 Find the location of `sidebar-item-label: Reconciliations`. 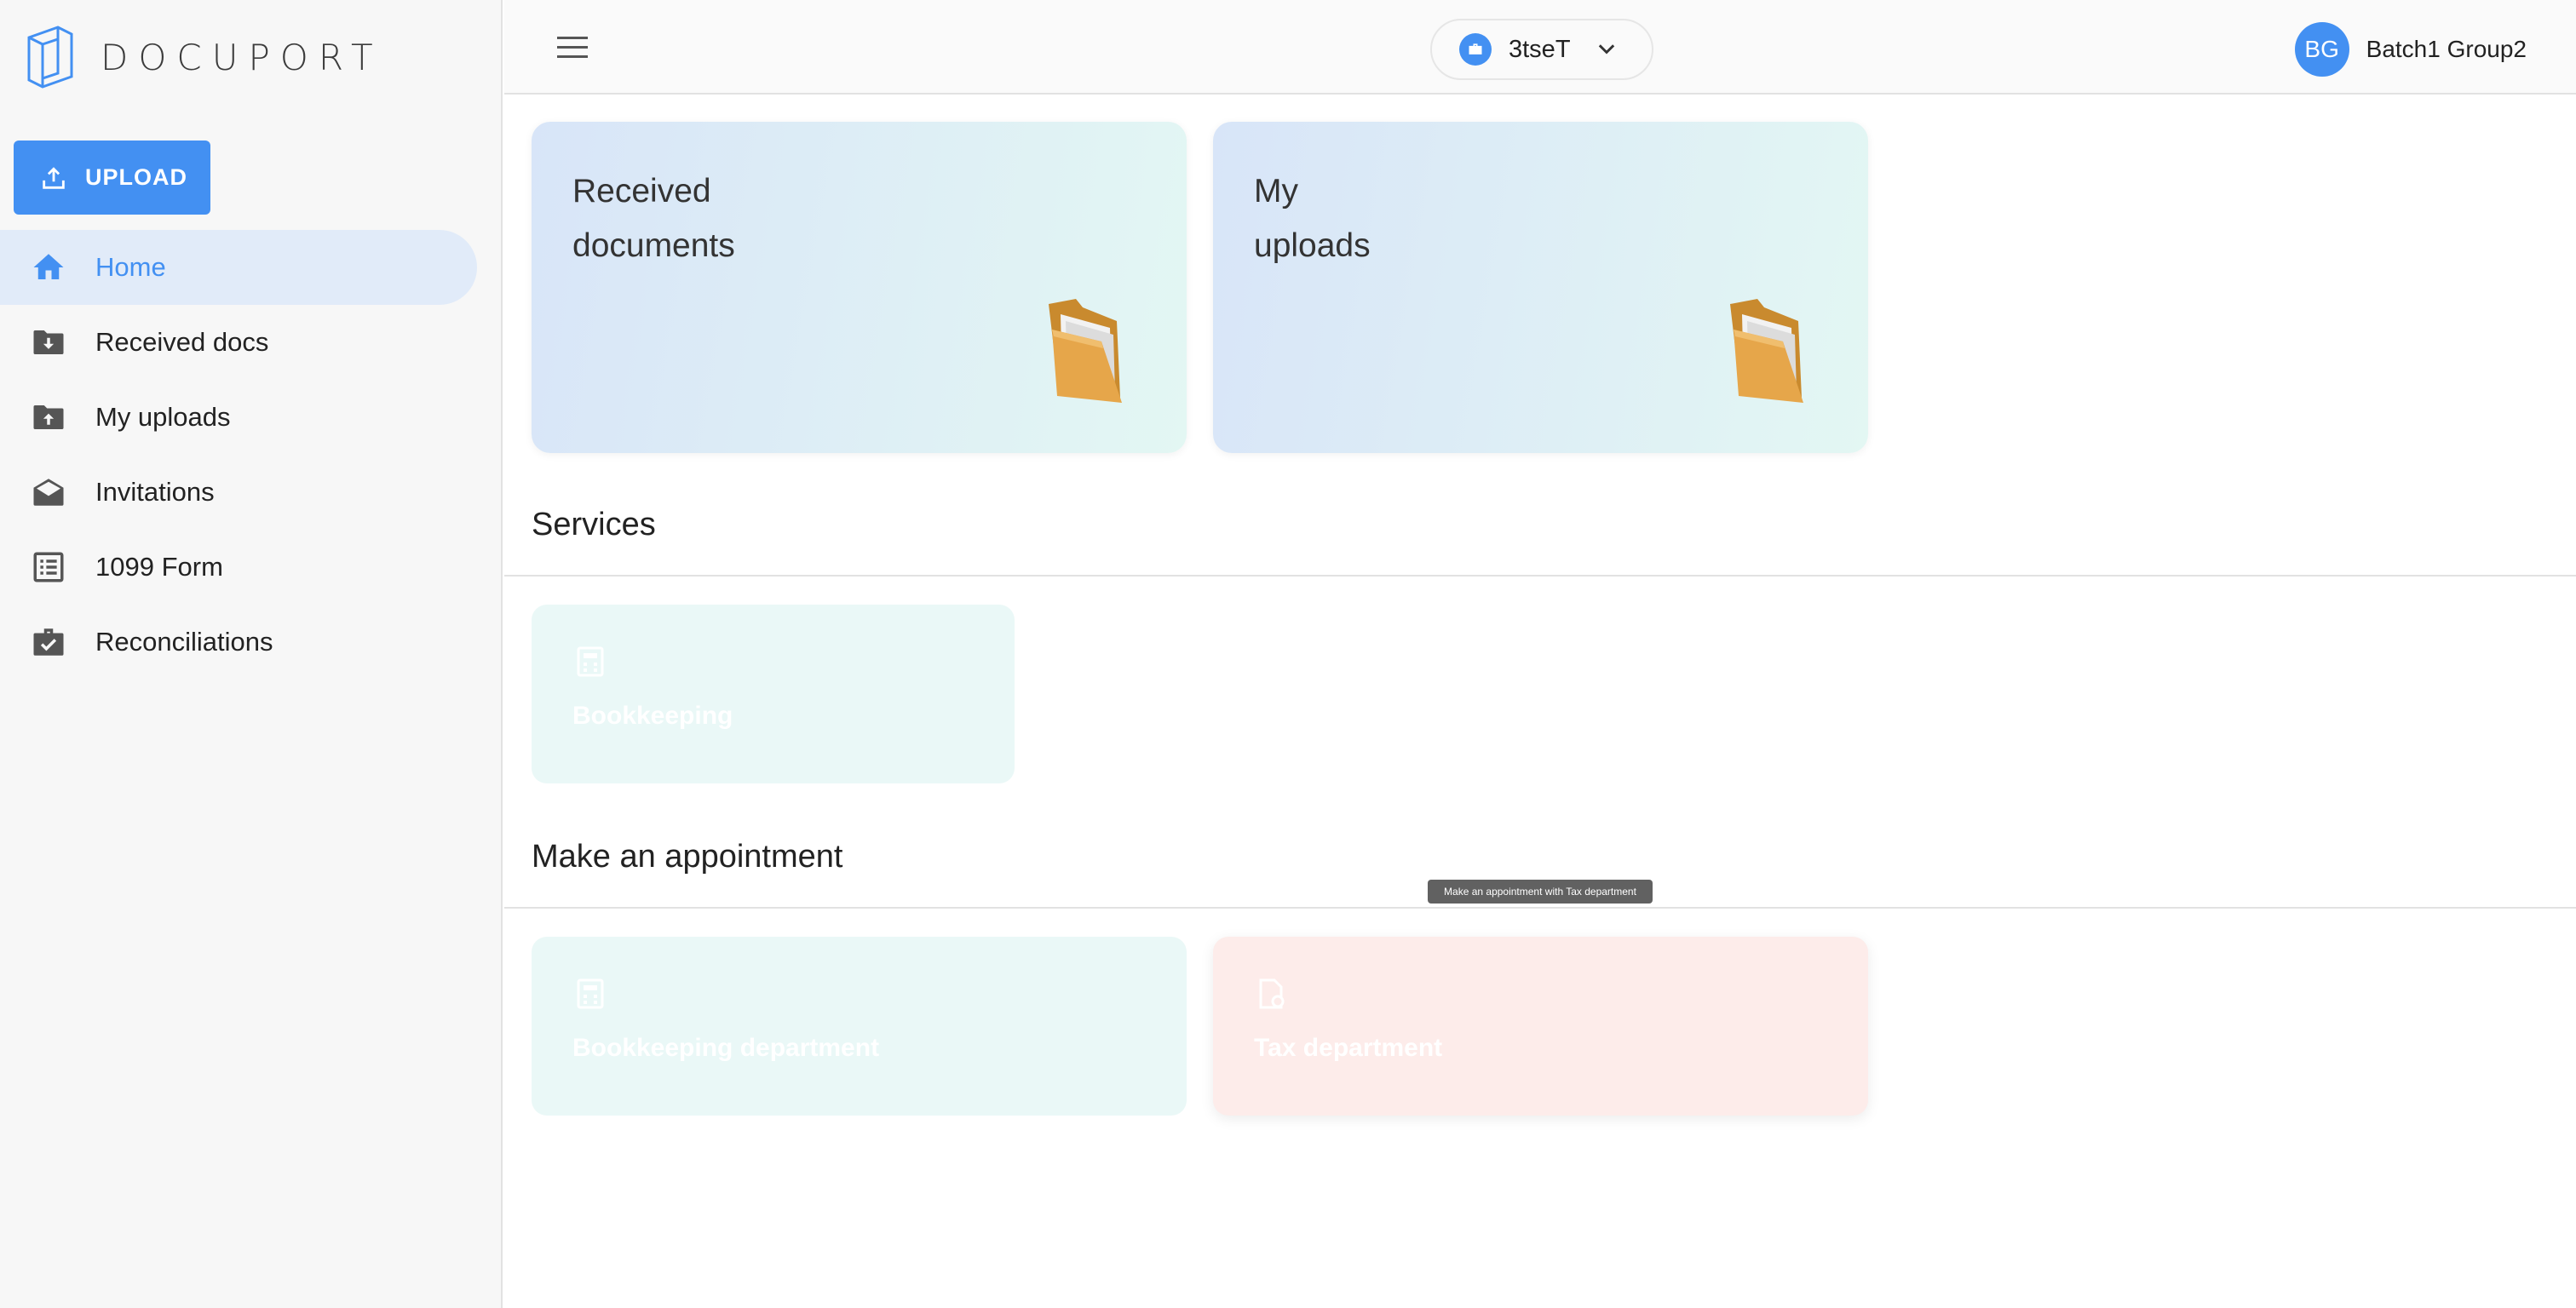

sidebar-item-label: Reconciliations is located at coordinates (184, 642).